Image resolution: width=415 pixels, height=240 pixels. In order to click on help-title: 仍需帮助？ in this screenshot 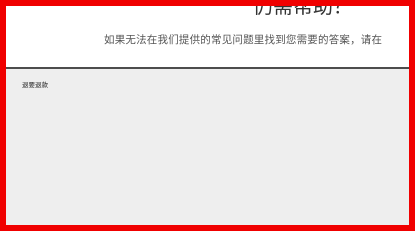, I will do `click(303, 12)`.